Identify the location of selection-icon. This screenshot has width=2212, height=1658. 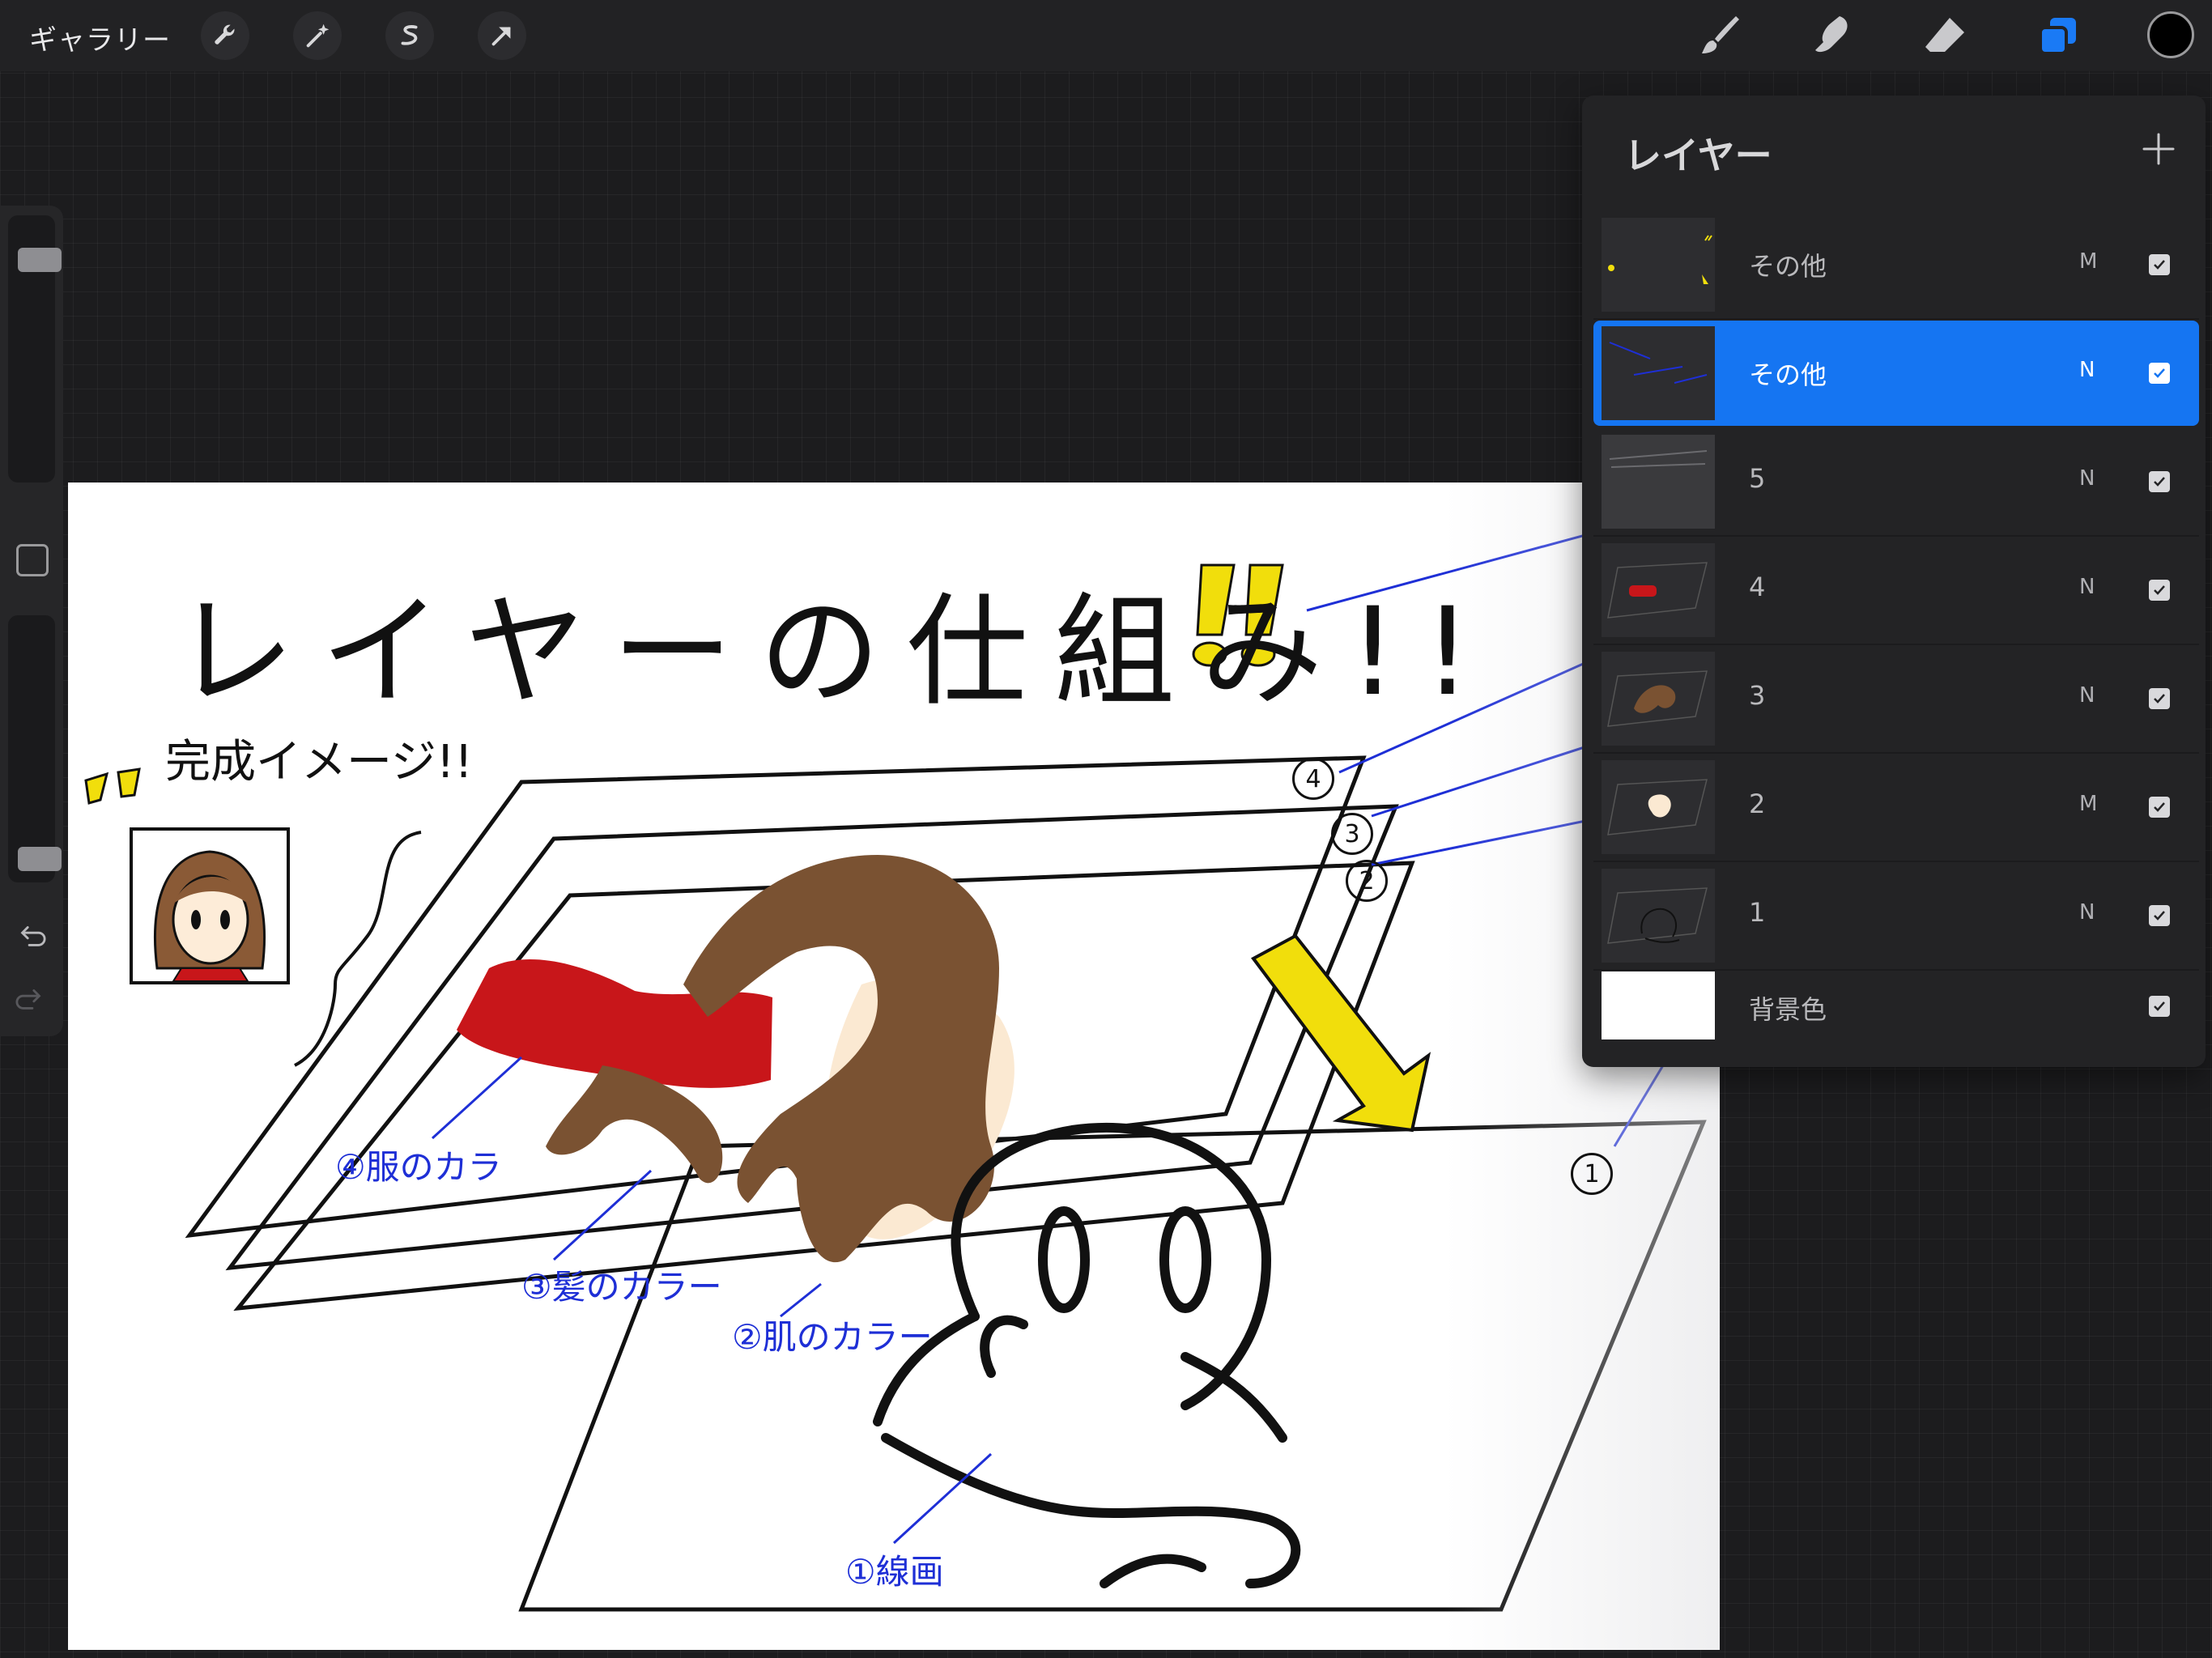
(410, 35).